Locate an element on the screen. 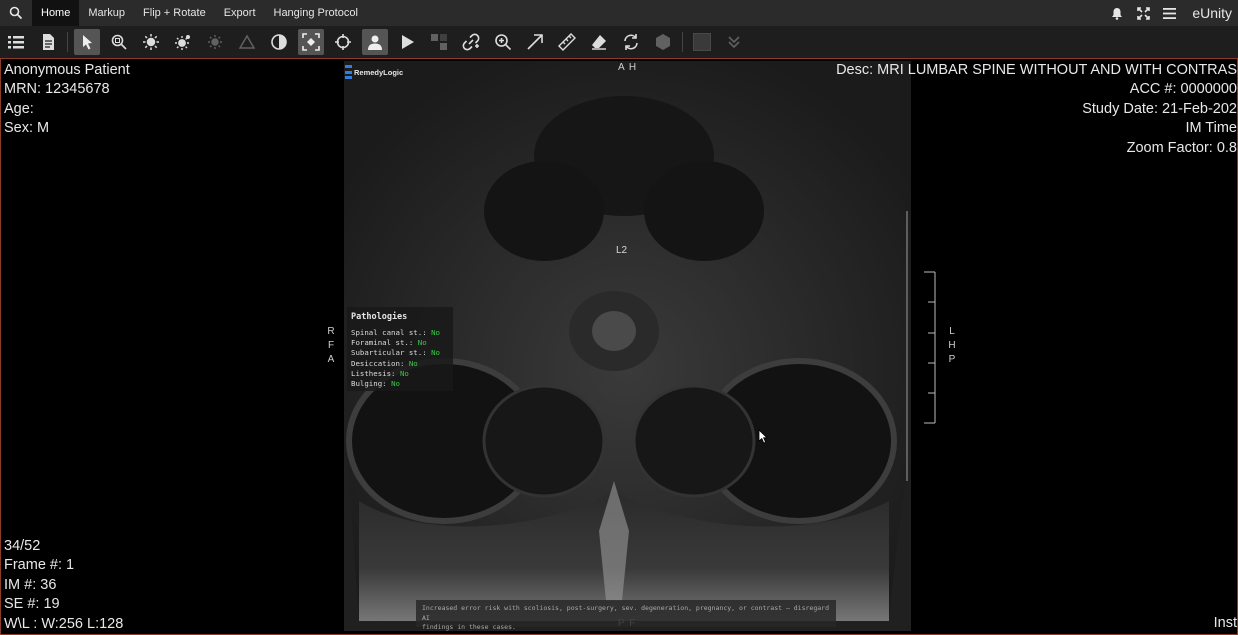  institution-label: Inst is located at coordinates (1225, 623).